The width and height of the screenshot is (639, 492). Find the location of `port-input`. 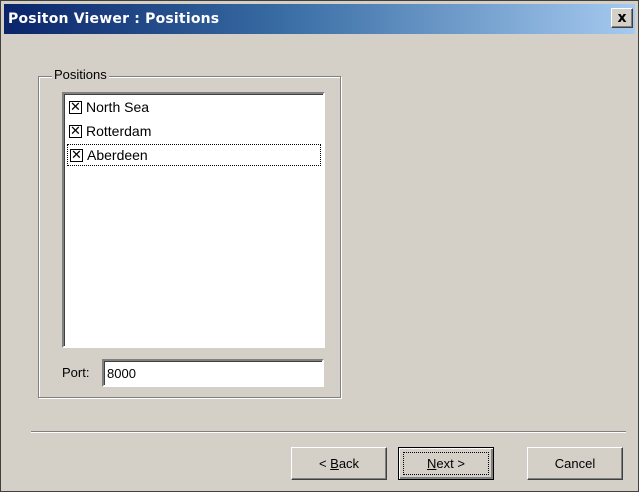

port-input is located at coordinates (213, 373).